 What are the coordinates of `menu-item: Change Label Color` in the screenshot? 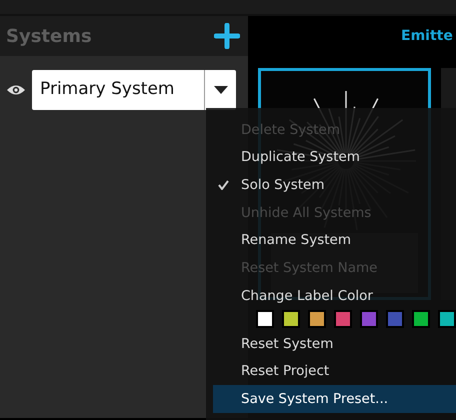 It's located at (331, 296).